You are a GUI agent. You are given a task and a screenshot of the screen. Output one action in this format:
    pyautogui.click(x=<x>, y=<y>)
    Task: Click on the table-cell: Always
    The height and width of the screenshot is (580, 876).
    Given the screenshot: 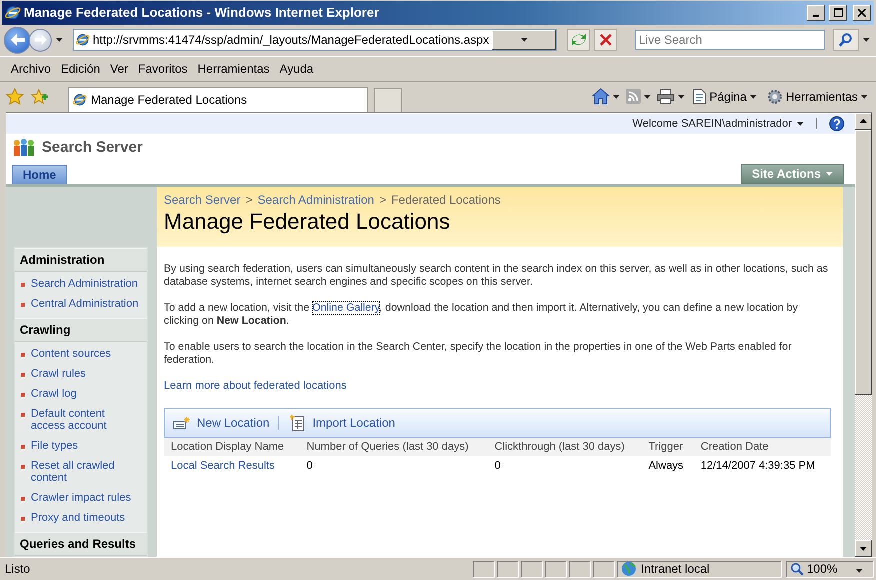 What is the action you would take?
    pyautogui.click(x=668, y=466)
    